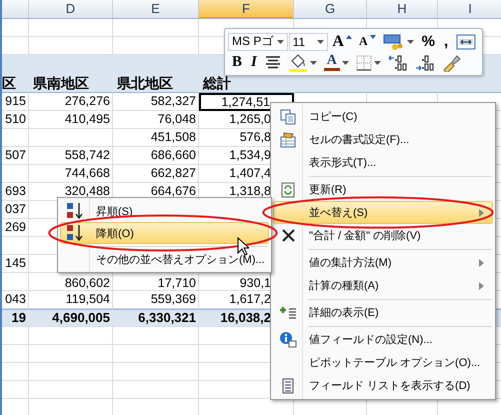 Image resolution: width=501 pixels, height=415 pixels. Describe the element at coordinates (156, 120) in the screenshot. I see `table-cell: 76,048` at that location.